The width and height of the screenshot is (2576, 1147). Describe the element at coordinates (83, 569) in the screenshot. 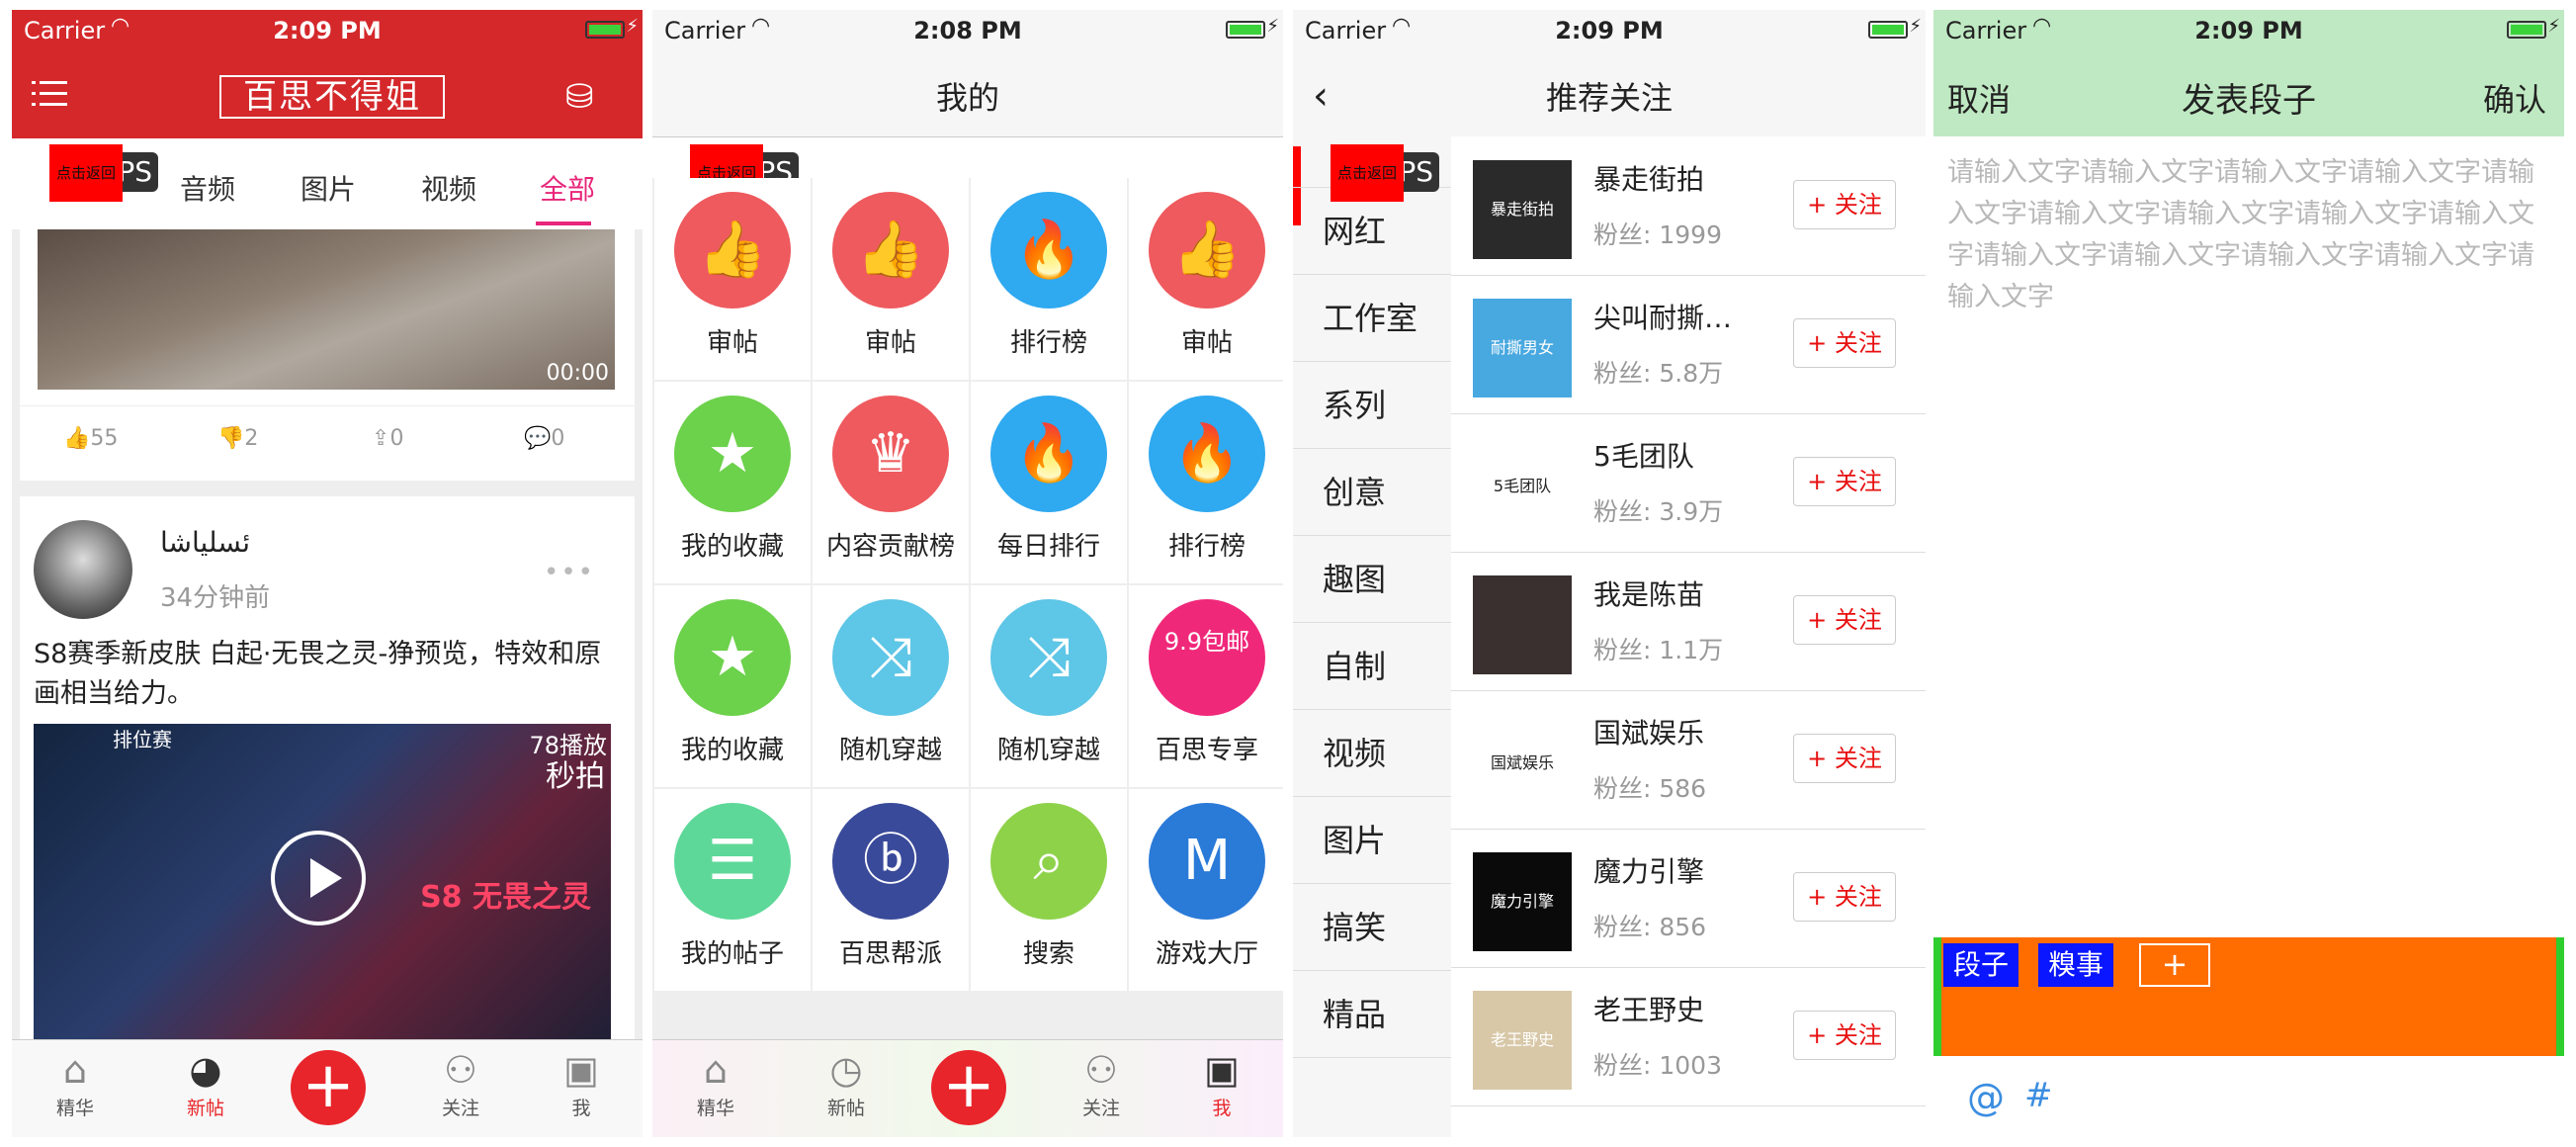

I see `avatar` at that location.